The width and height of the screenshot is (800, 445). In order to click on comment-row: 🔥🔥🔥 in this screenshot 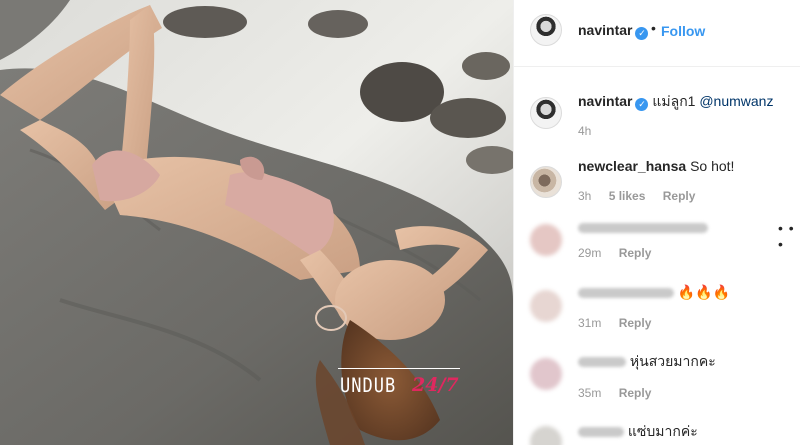, I will do `click(654, 292)`.